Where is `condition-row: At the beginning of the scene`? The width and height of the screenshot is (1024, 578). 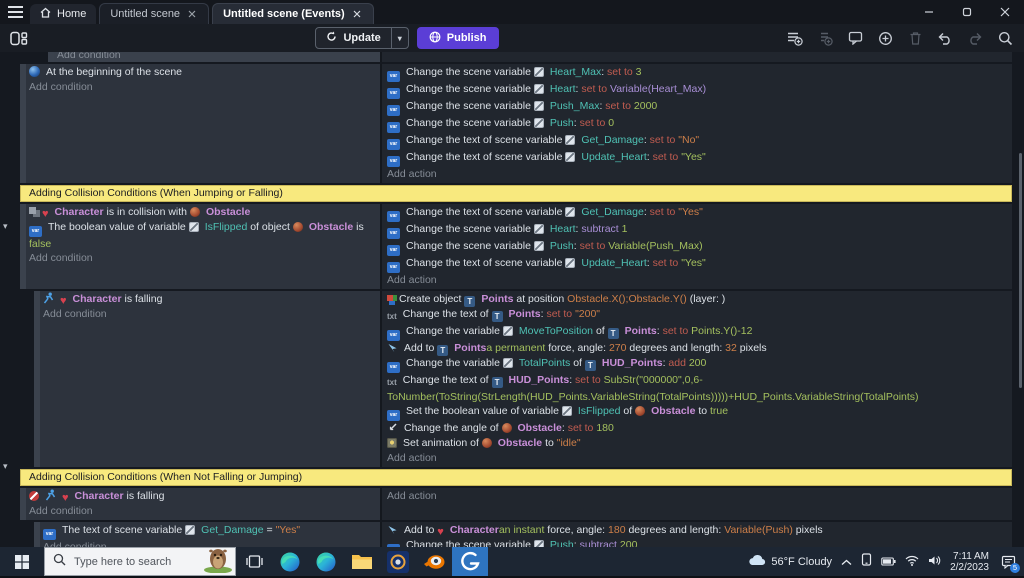
condition-row: At the beginning of the scene is located at coordinates (202, 72).